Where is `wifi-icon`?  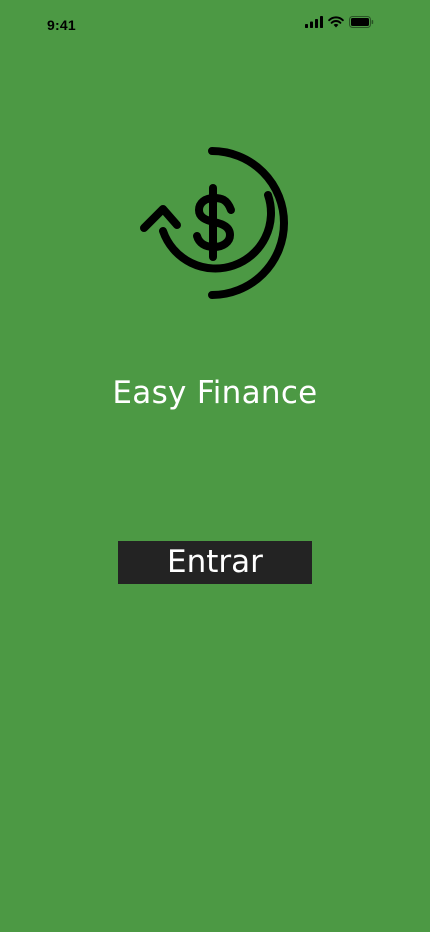
wifi-icon is located at coordinates (336, 22).